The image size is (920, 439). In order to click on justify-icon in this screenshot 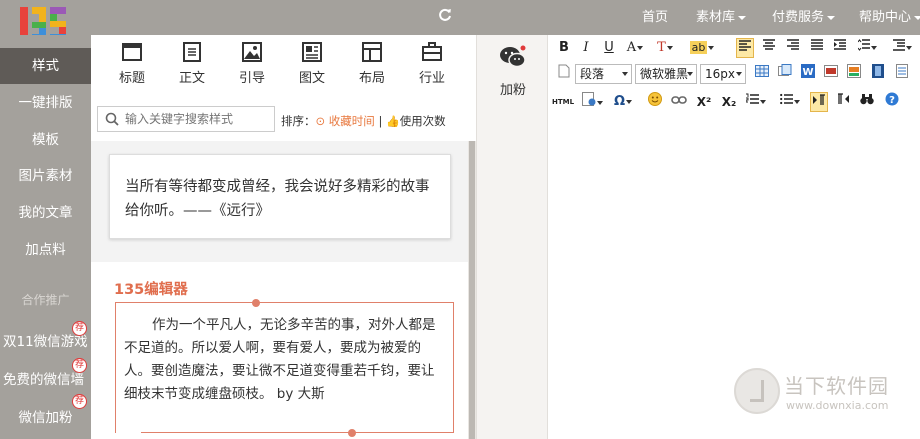, I will do `click(817, 44)`.